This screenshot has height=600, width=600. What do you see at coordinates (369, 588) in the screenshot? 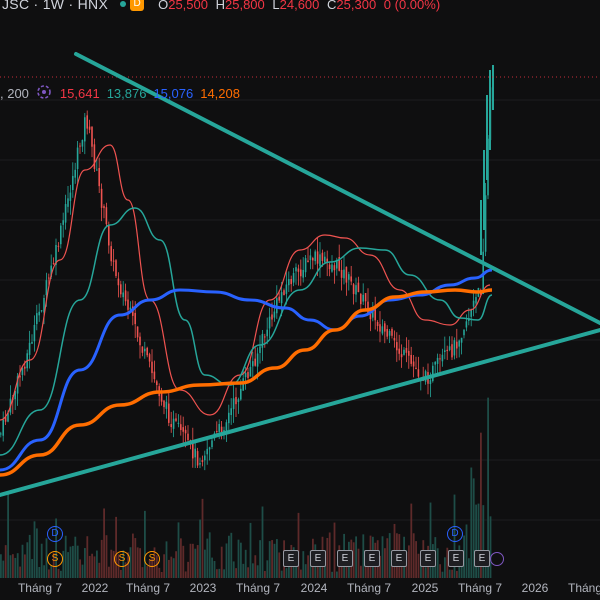
I see `time-label: Tháng 7` at bounding box center [369, 588].